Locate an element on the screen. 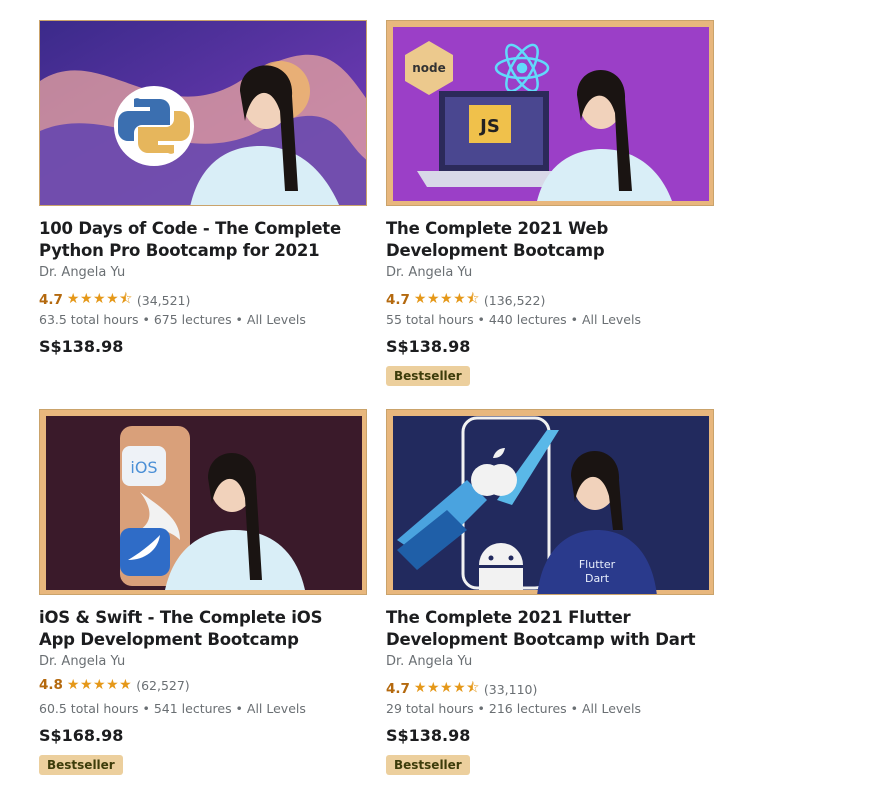 This screenshot has width=869, height=797. javascript-logo-icon: JS is located at coordinates (490, 124).